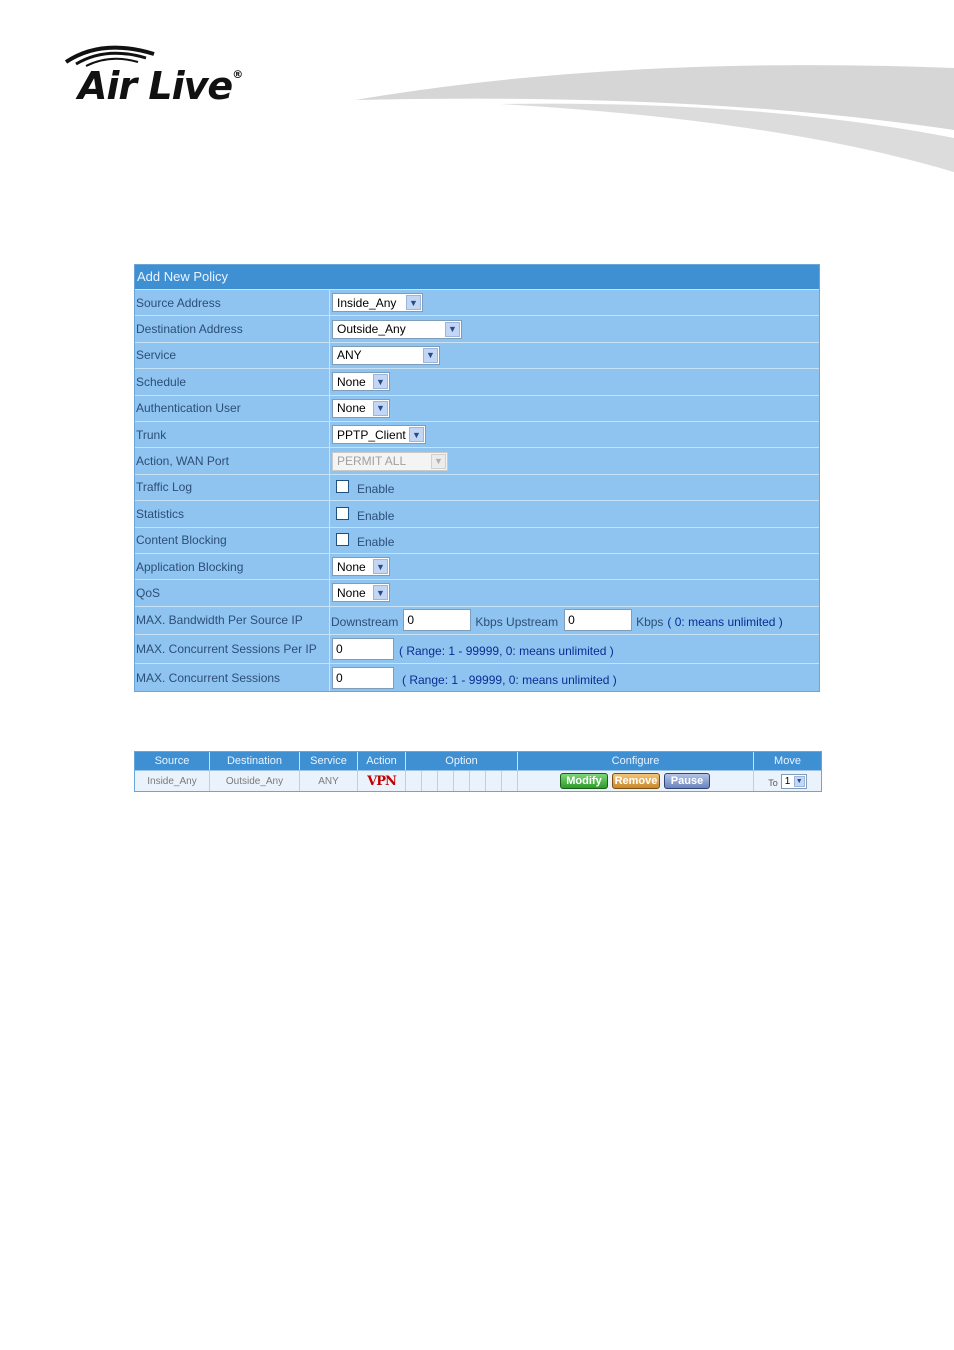  Describe the element at coordinates (477, 488) in the screenshot. I see `row-traffic-log: Traffic Log Enable` at that location.